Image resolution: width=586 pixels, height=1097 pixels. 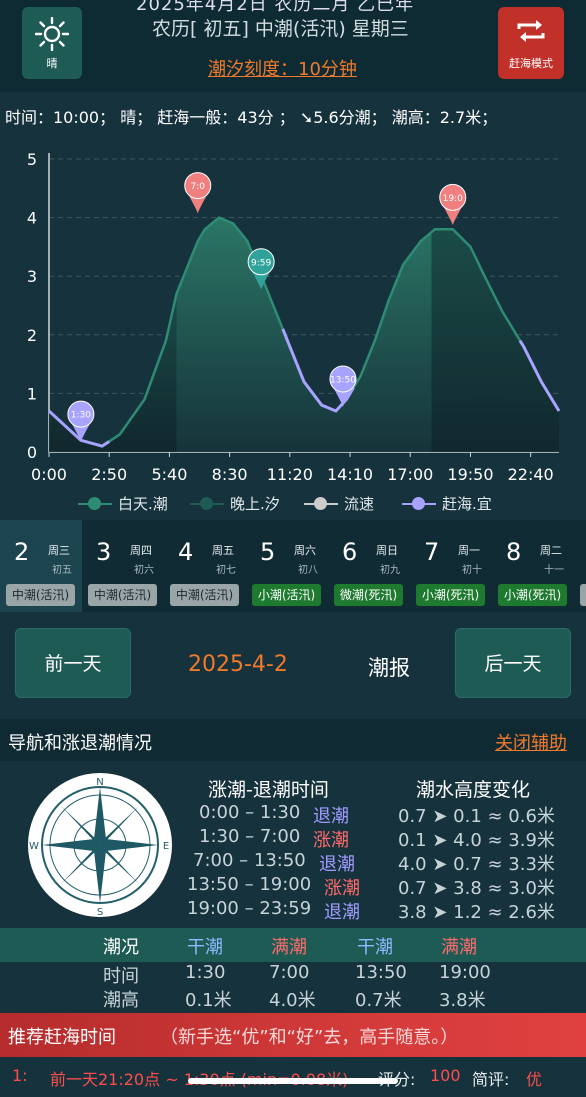 I want to click on x-tick-label: 19:50, so click(x=470, y=474).